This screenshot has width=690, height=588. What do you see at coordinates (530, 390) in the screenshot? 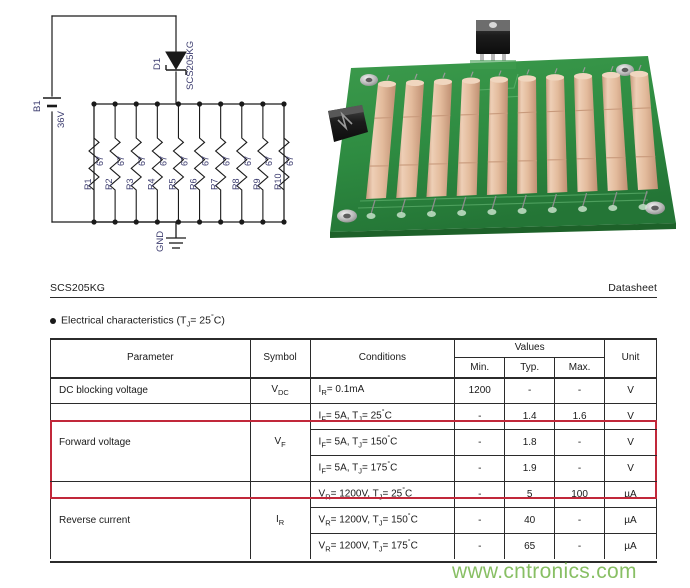
I see `cell-typ: -` at bounding box center [530, 390].